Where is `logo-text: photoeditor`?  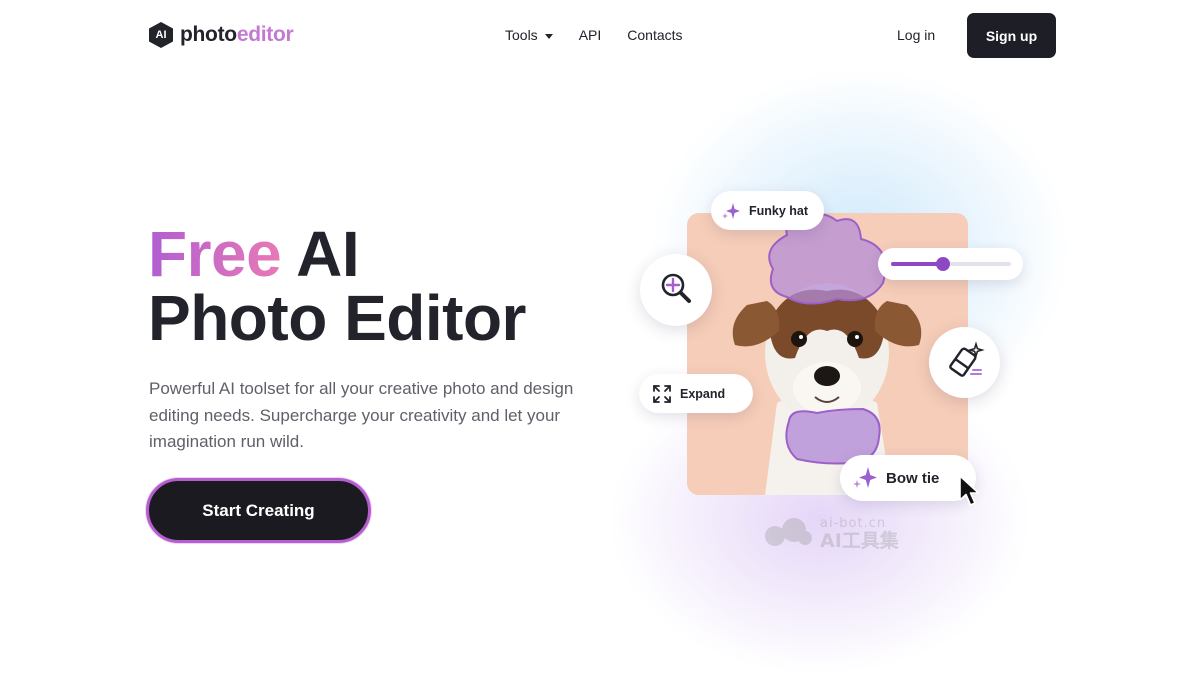
logo-text: photoeditor is located at coordinates (237, 35).